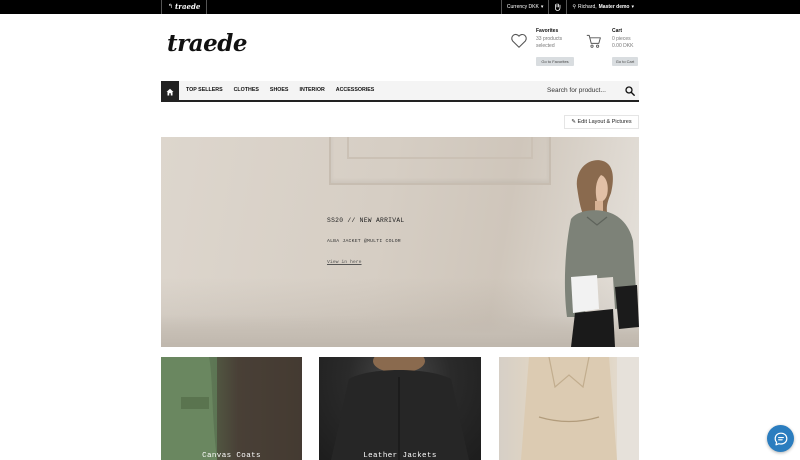  I want to click on go-to-favorites-button: Go to Favorites, so click(555, 61).